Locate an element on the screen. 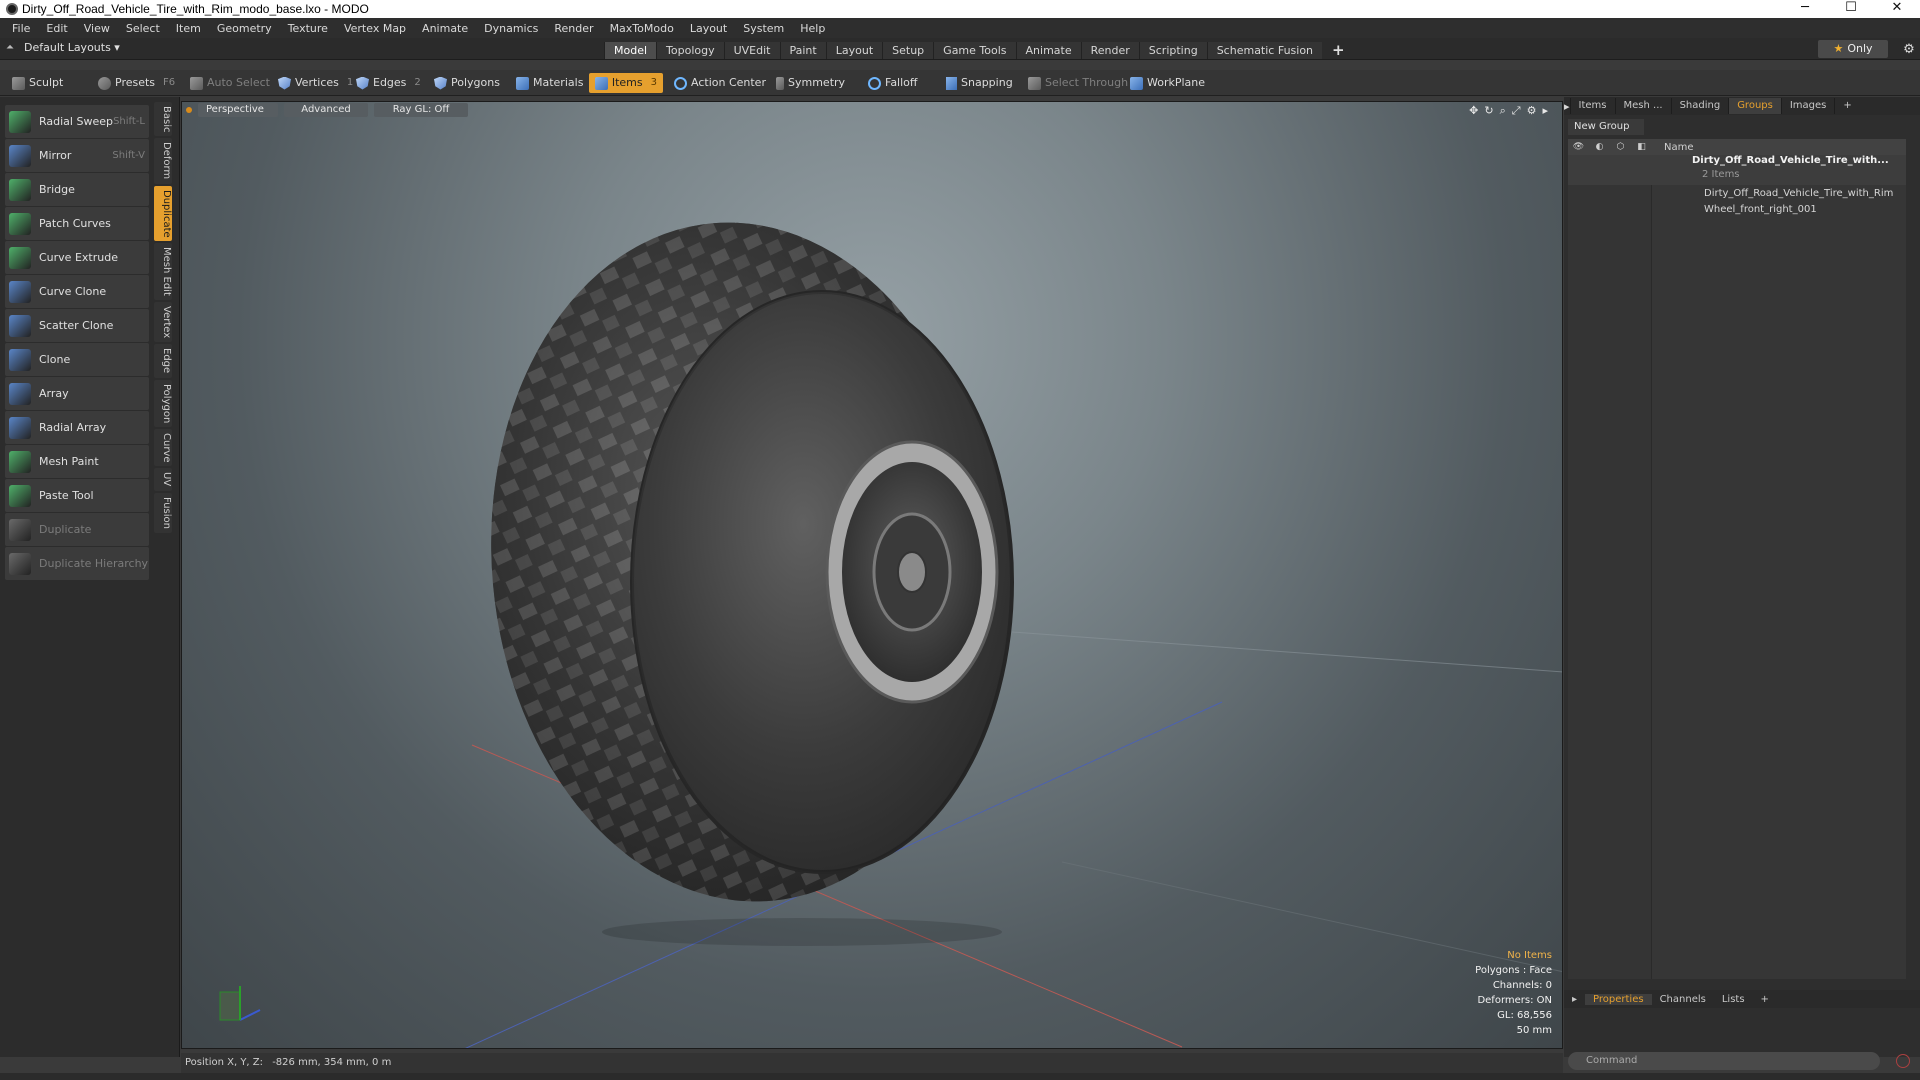 The image size is (1920, 1080). vertices-button: Vertices 1 is located at coordinates (315, 83).